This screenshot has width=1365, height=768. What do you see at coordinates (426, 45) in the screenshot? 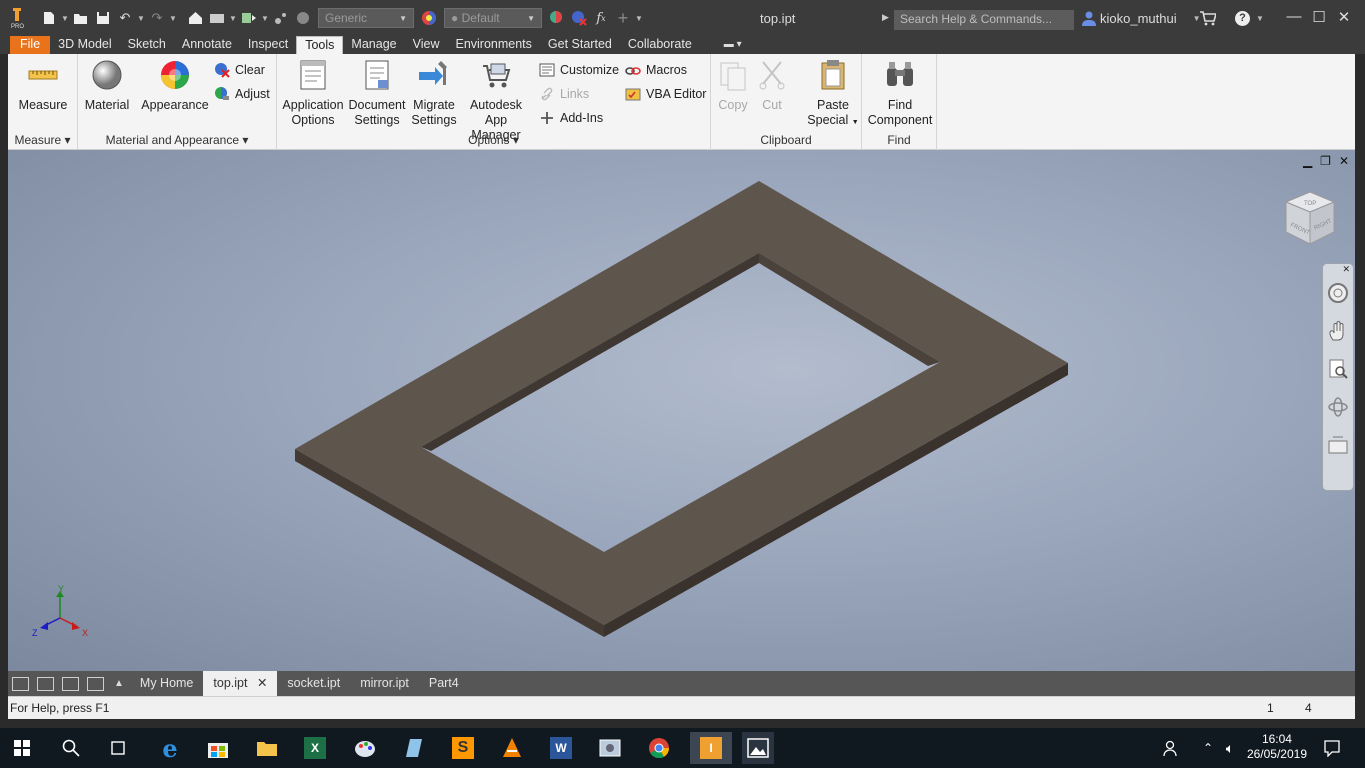
I see `tab-view: View` at bounding box center [426, 45].